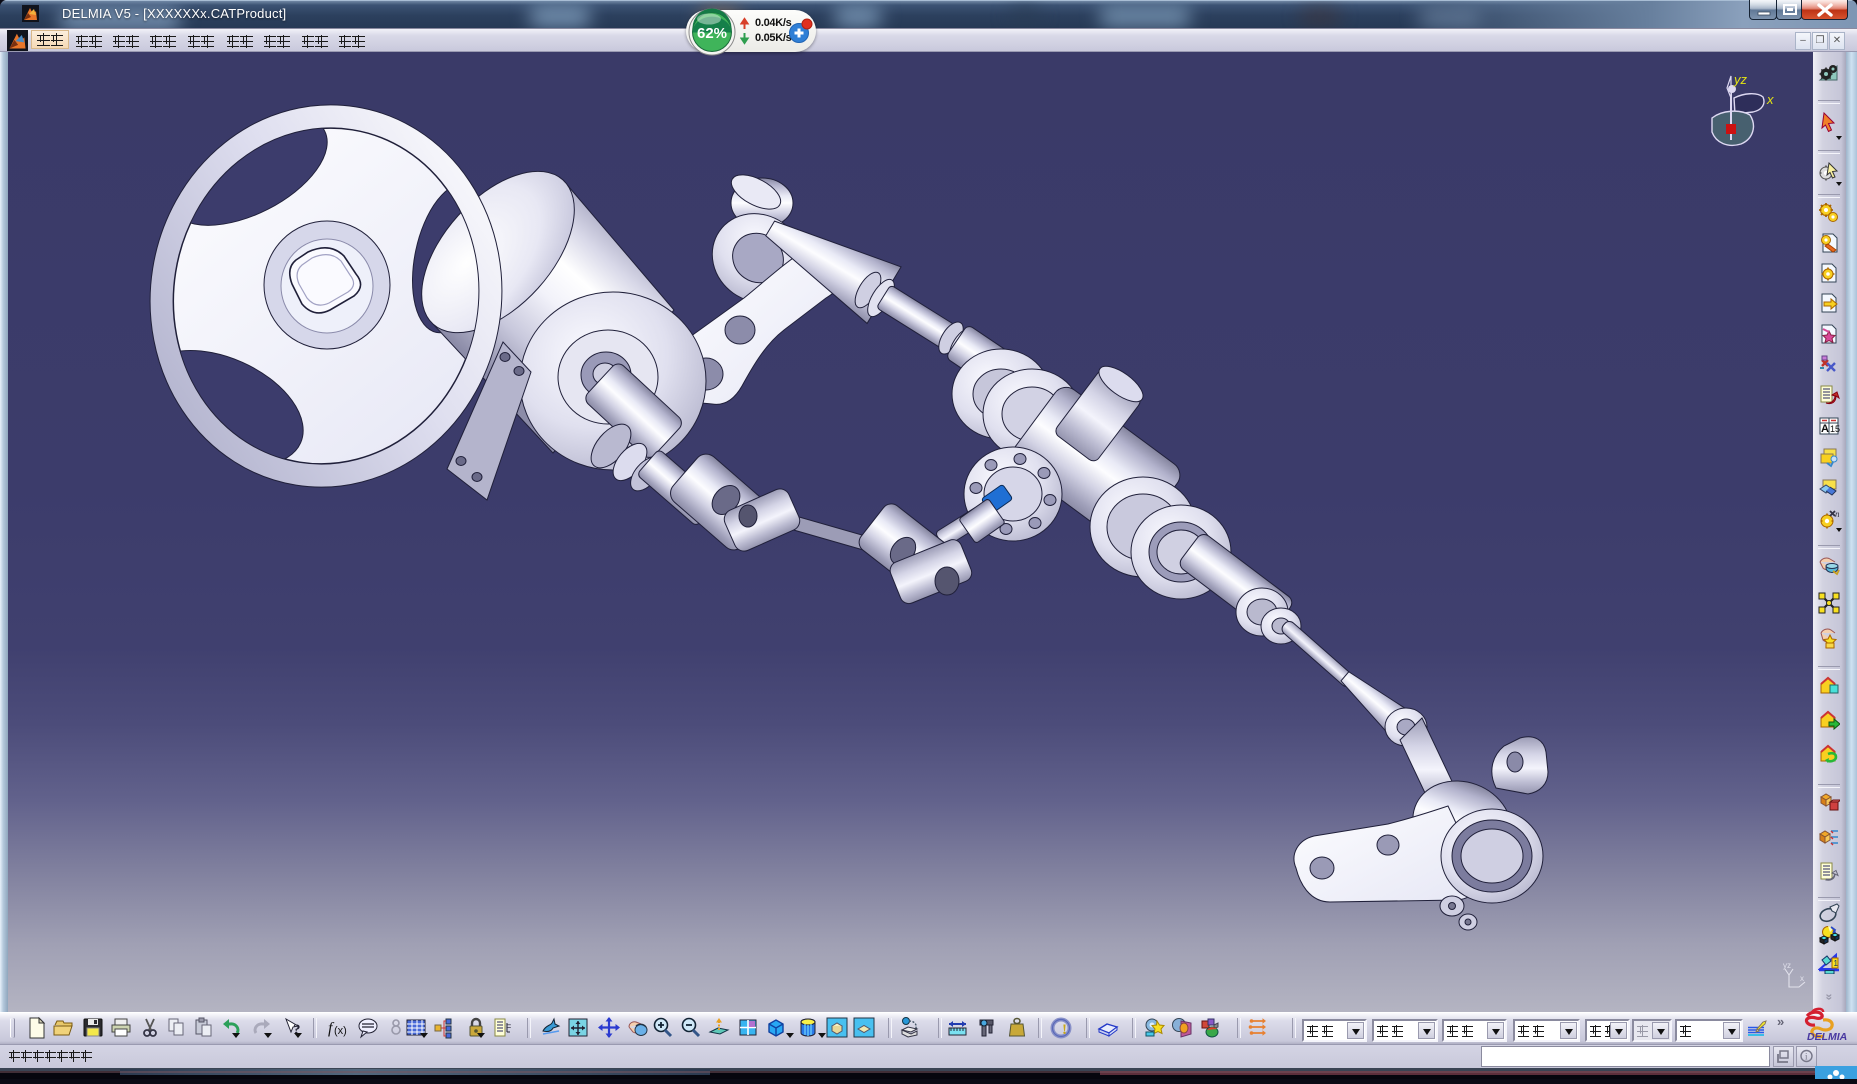 The image size is (1857, 1084). Describe the element at coordinates (712, 33) in the screenshot. I see `svg-text: 62%` at that location.